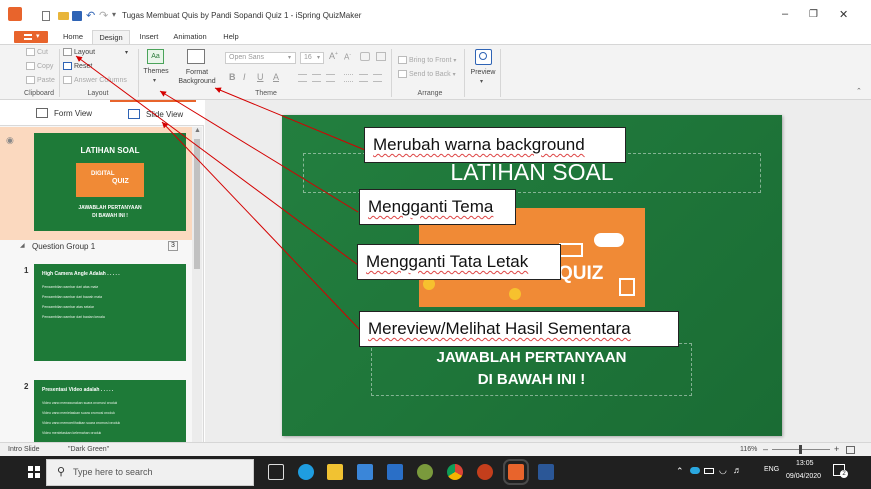  Describe the element at coordinates (748, 449) in the screenshot. I see `zoom-level: 116%` at that location.